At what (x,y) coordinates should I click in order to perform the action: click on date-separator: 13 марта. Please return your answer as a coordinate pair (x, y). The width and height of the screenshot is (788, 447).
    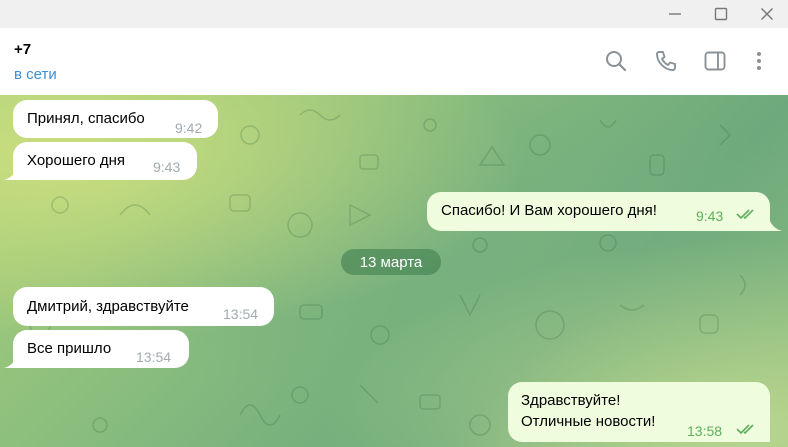
    Looking at the image, I should click on (391, 262).